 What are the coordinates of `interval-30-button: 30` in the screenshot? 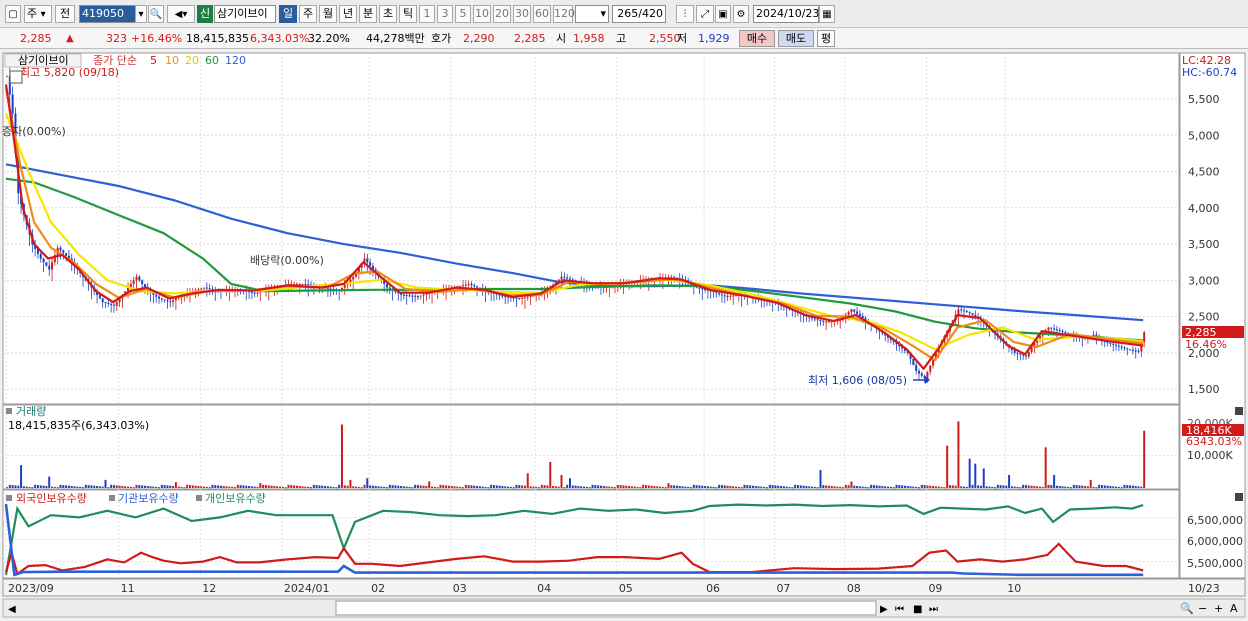 It's located at (522, 14).